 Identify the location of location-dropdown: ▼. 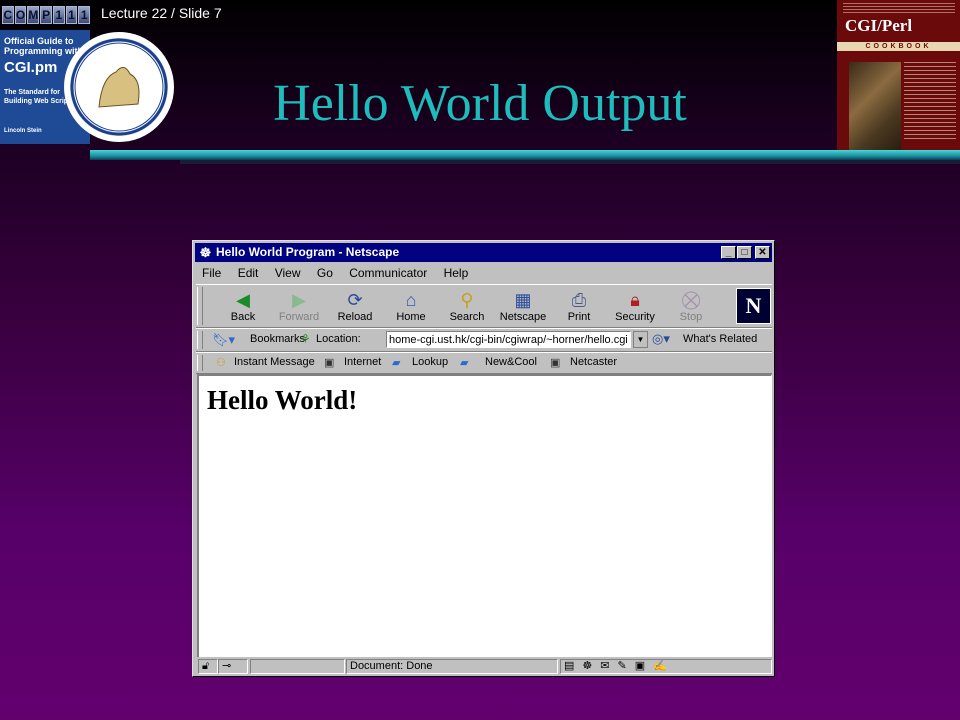
(640, 339).